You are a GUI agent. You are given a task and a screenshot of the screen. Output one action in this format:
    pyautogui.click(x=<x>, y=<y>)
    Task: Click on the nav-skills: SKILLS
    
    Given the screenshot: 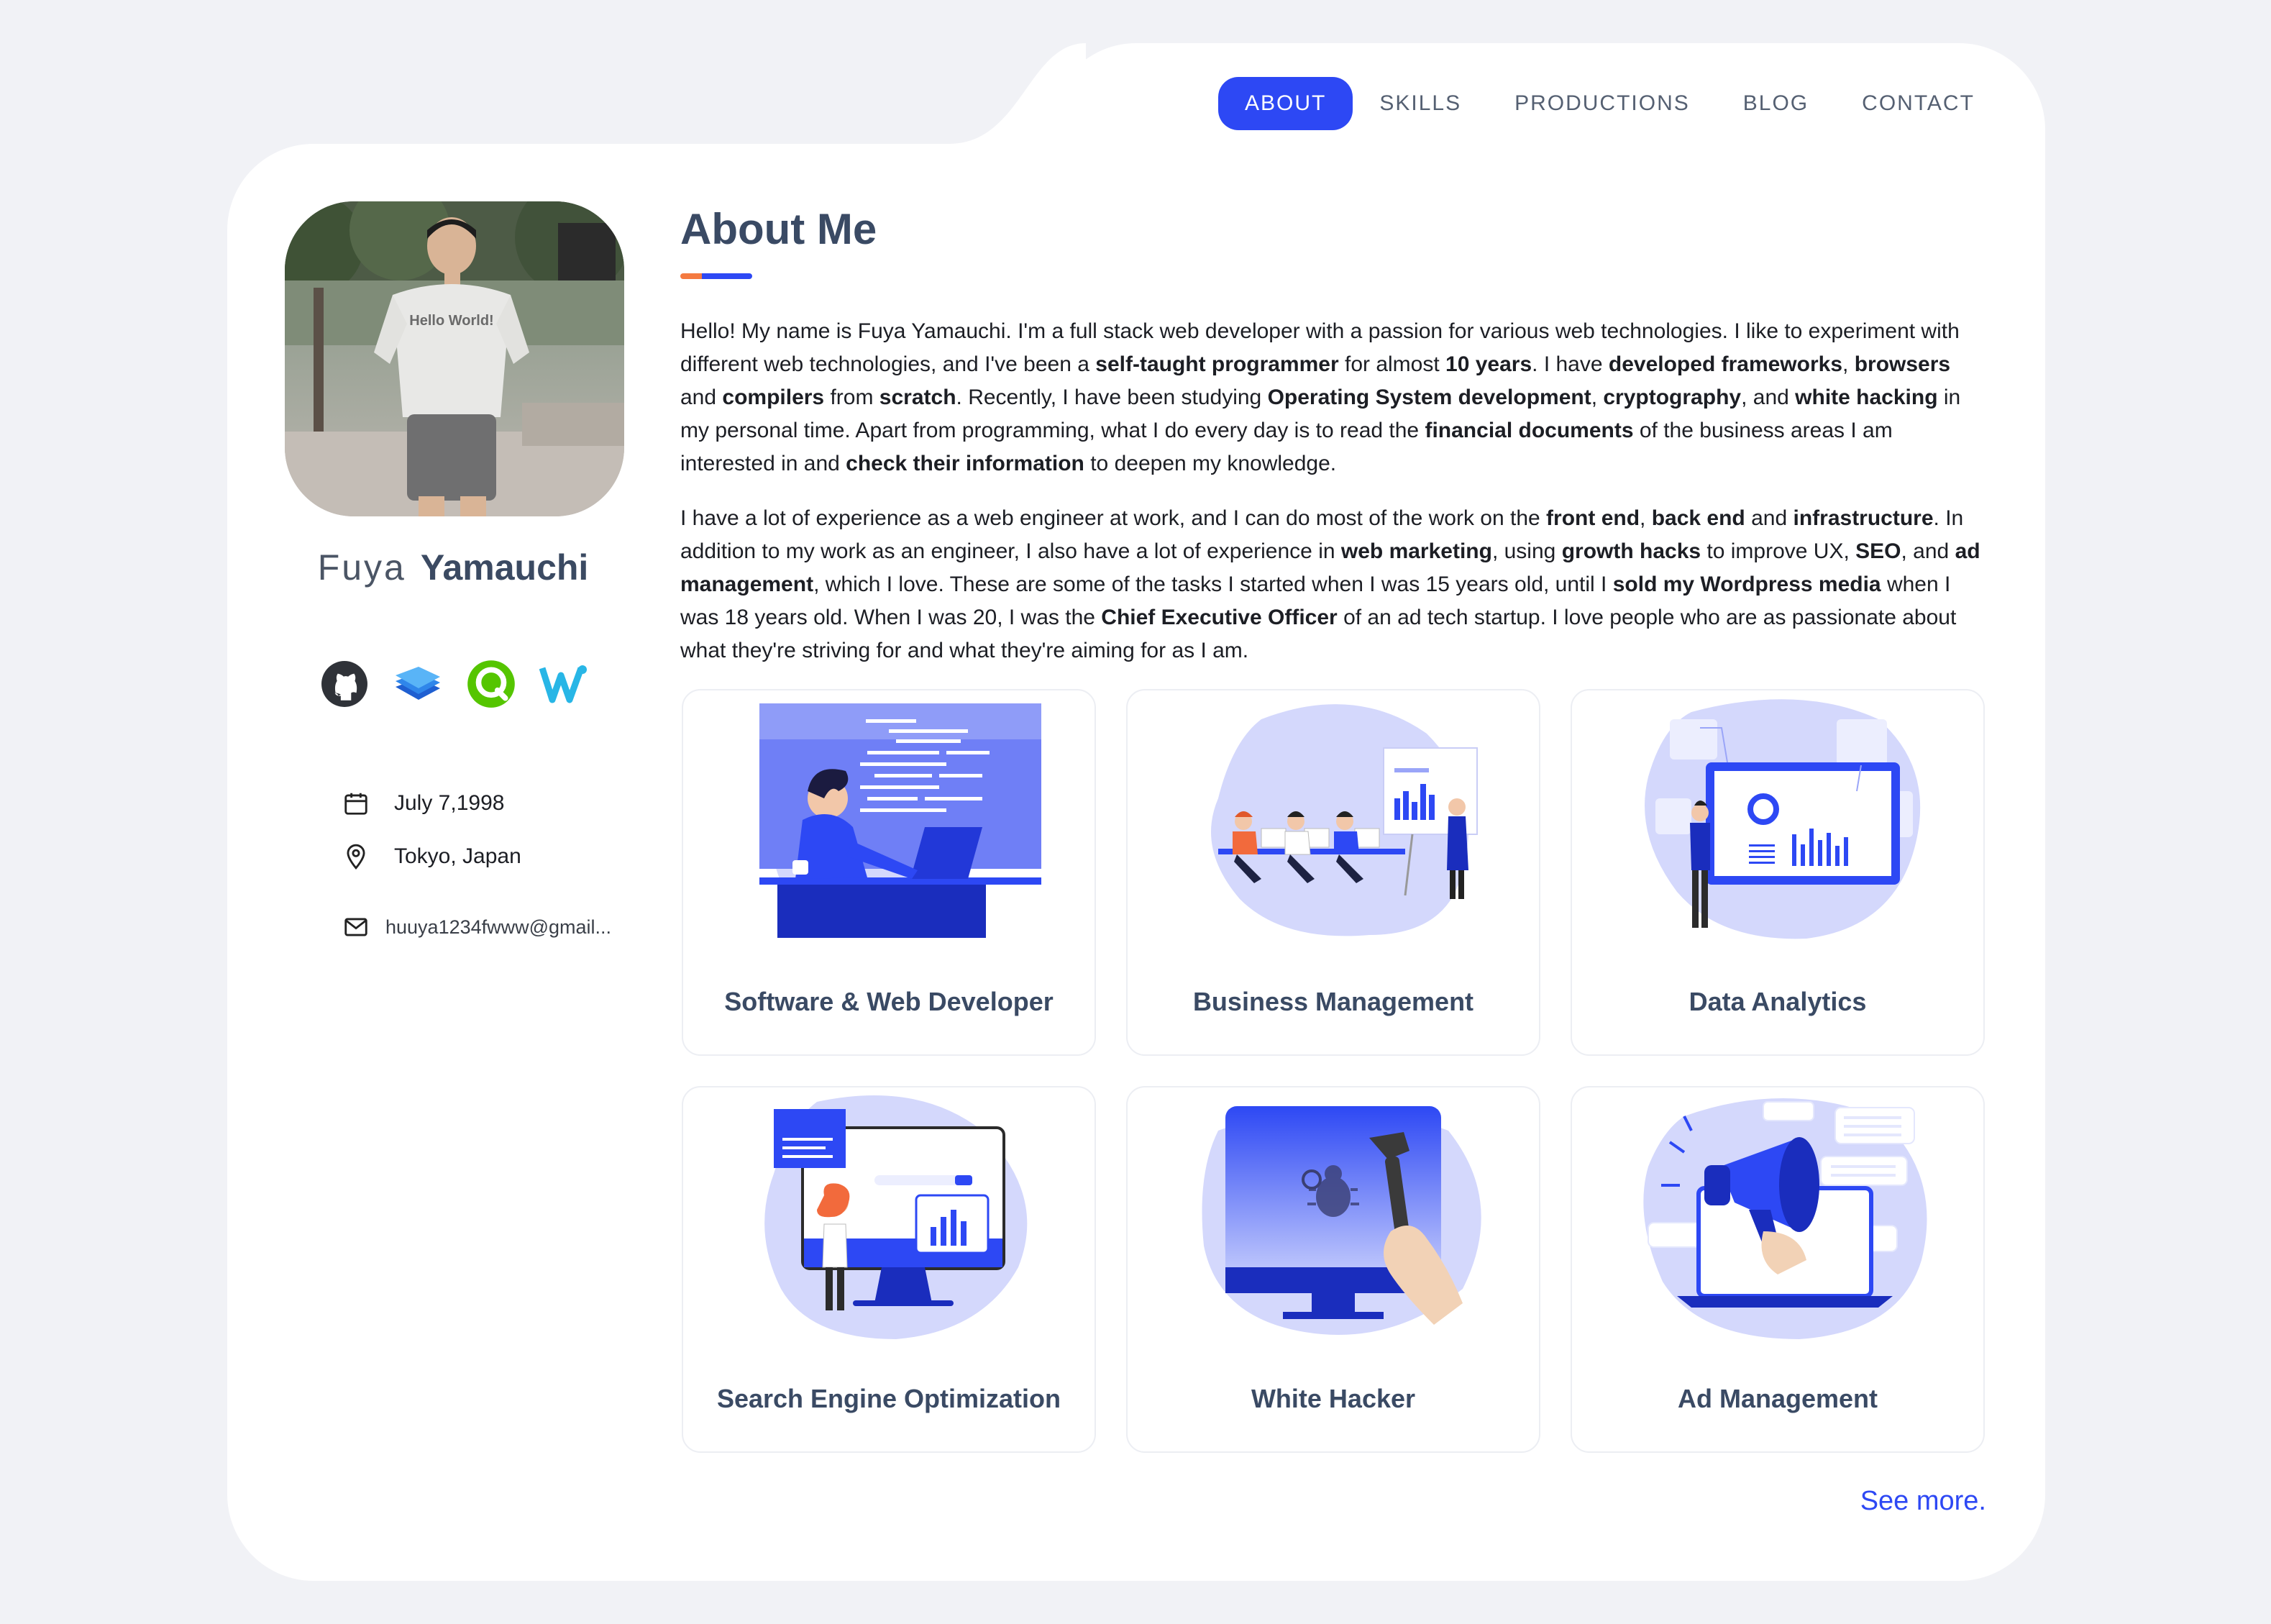 What is the action you would take?
    pyautogui.click(x=1420, y=103)
    